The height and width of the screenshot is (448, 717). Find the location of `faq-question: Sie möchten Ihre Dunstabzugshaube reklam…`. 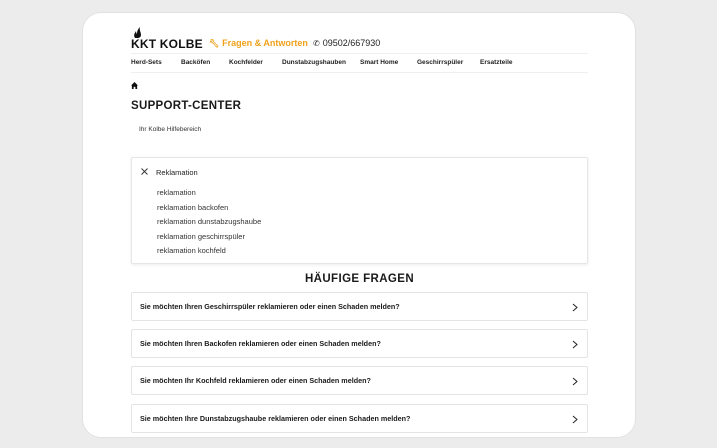

faq-question: Sie möchten Ihre Dunstabzugshaube reklam… is located at coordinates (275, 418).